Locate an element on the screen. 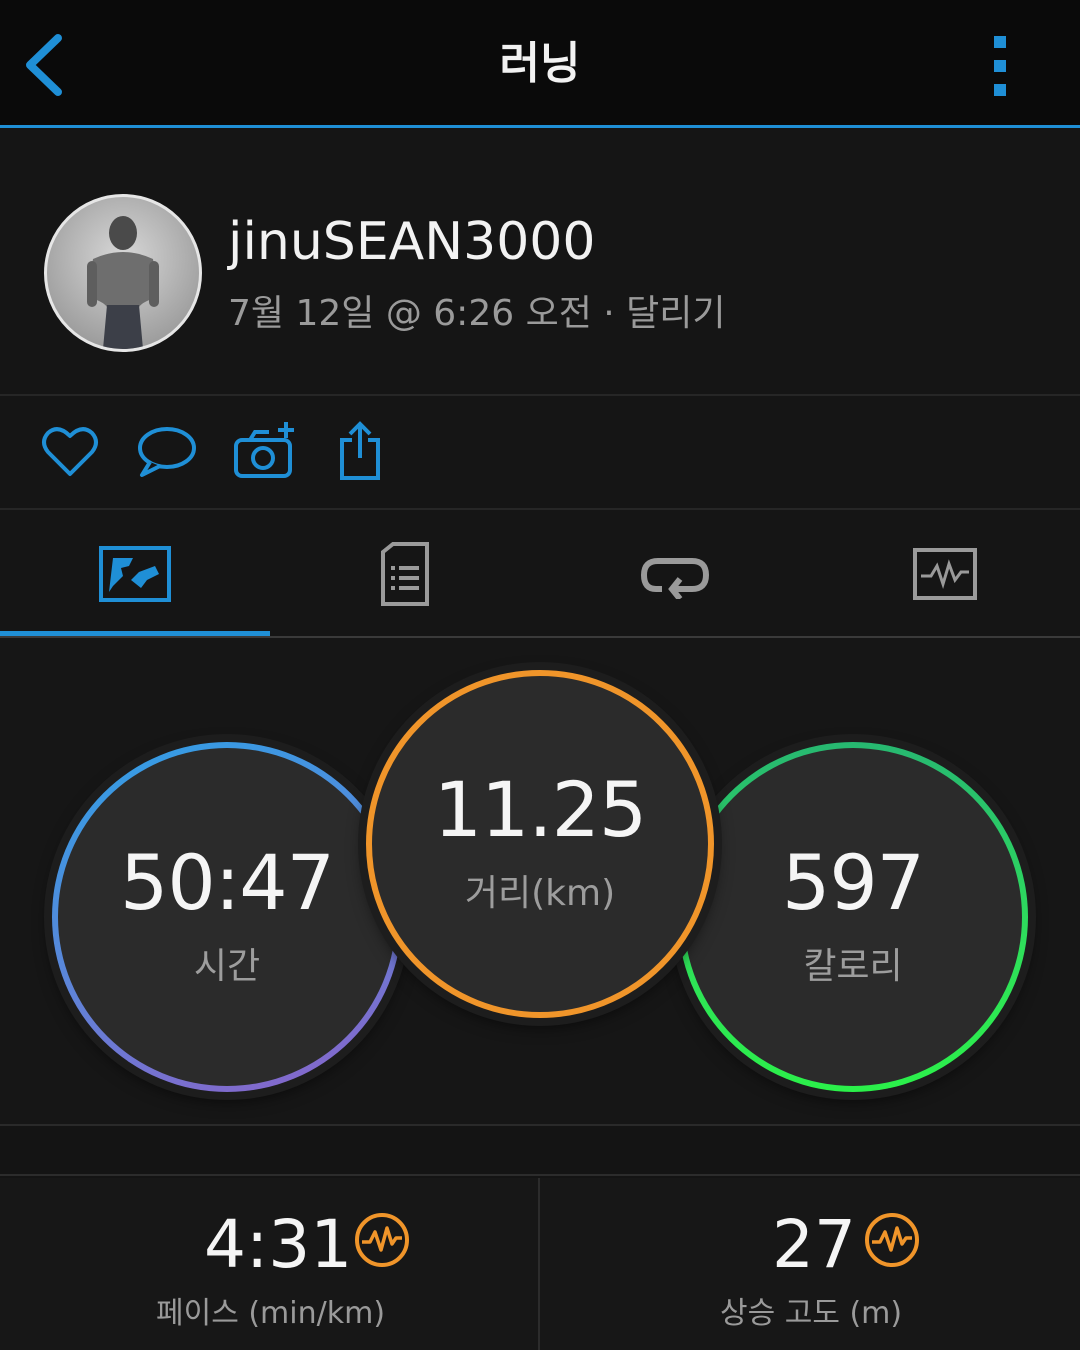  like-button is located at coordinates (70, 452).